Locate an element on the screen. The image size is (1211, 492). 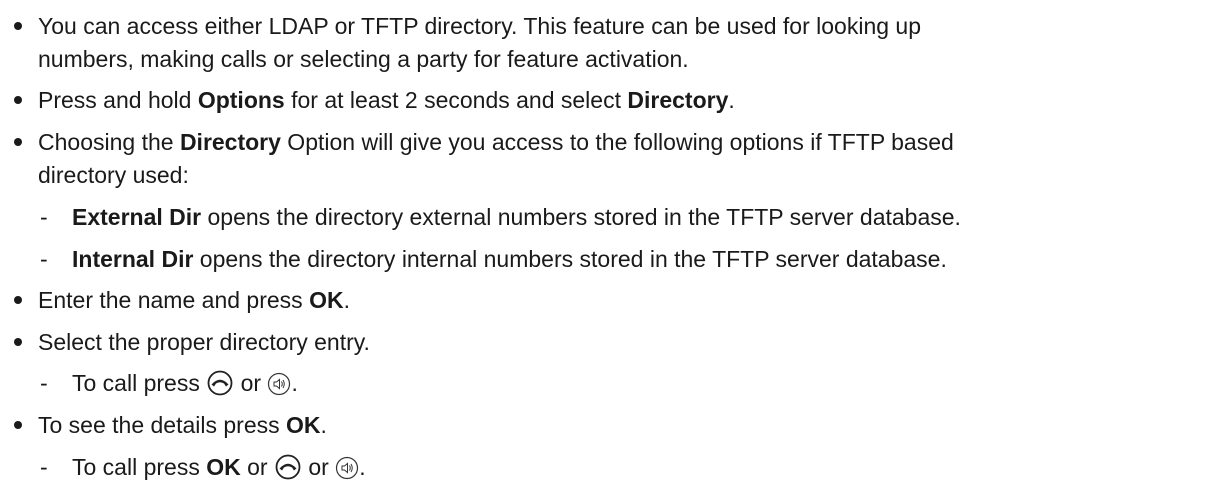
item-3-text-end: directory used: is located at coordinates (113, 175).